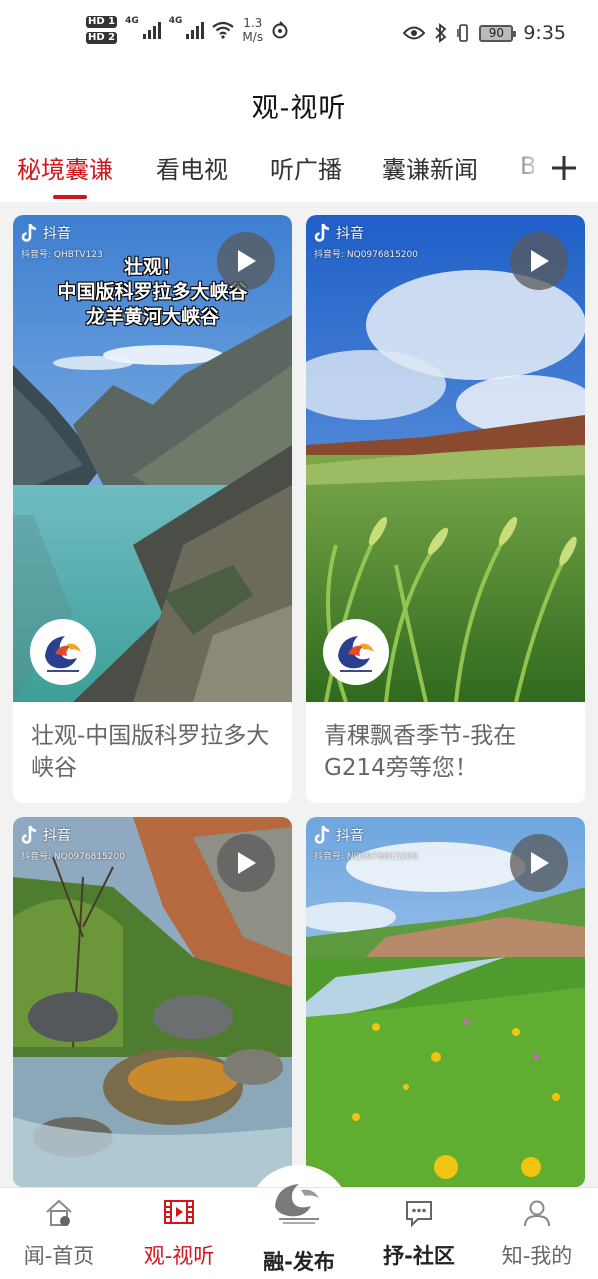  What do you see at coordinates (132, 21) in the screenshot?
I see `network-type-1: 4G` at bounding box center [132, 21].